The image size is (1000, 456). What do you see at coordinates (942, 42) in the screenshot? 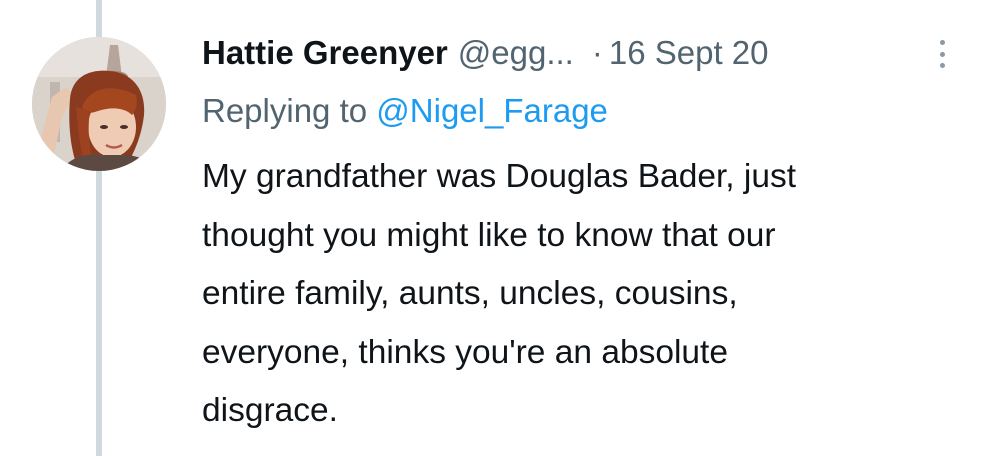
I see `more-vertical-icon` at bounding box center [942, 42].